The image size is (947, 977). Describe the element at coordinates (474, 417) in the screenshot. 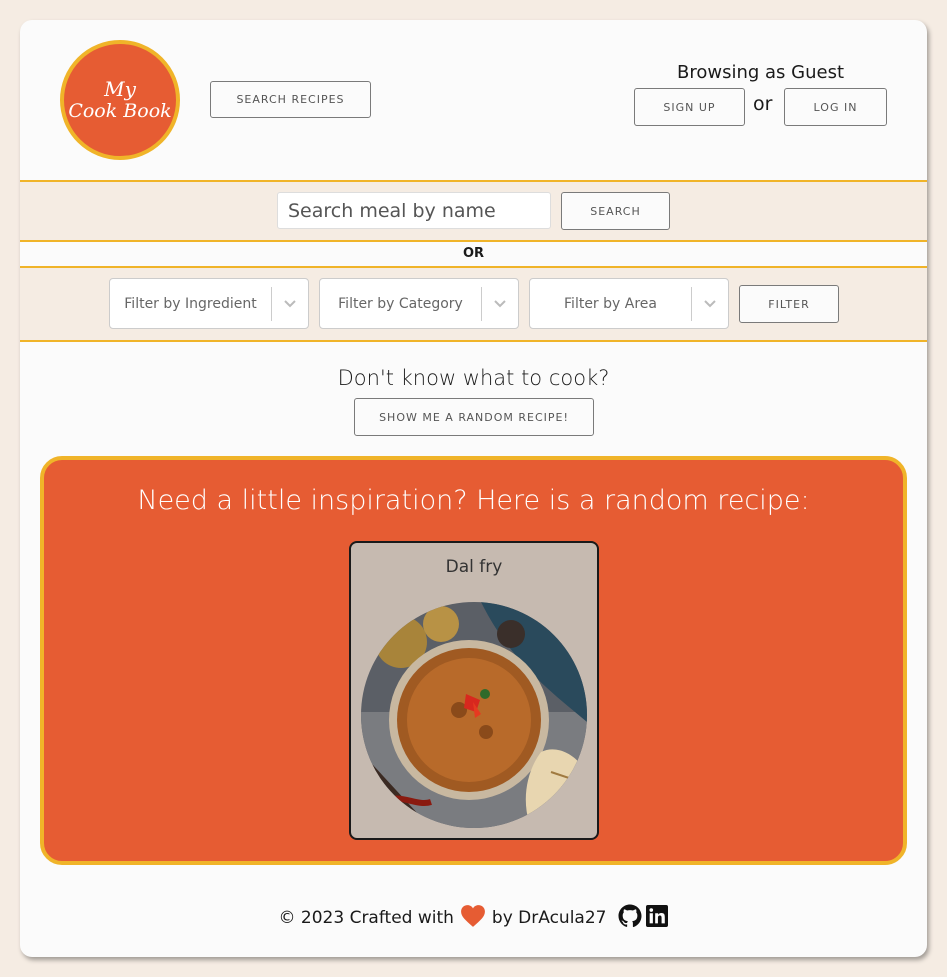

I see `random-recipe-button: Show me a random recipe!` at that location.